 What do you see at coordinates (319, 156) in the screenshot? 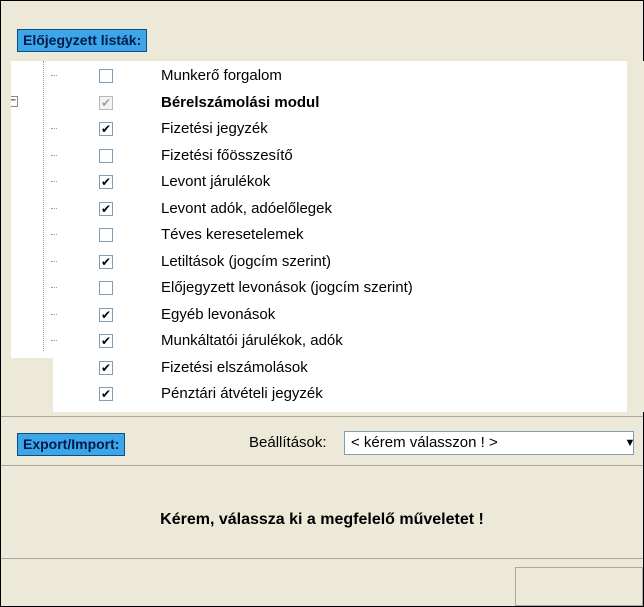
I see `tree-item: Fizetési főösszesítő` at bounding box center [319, 156].